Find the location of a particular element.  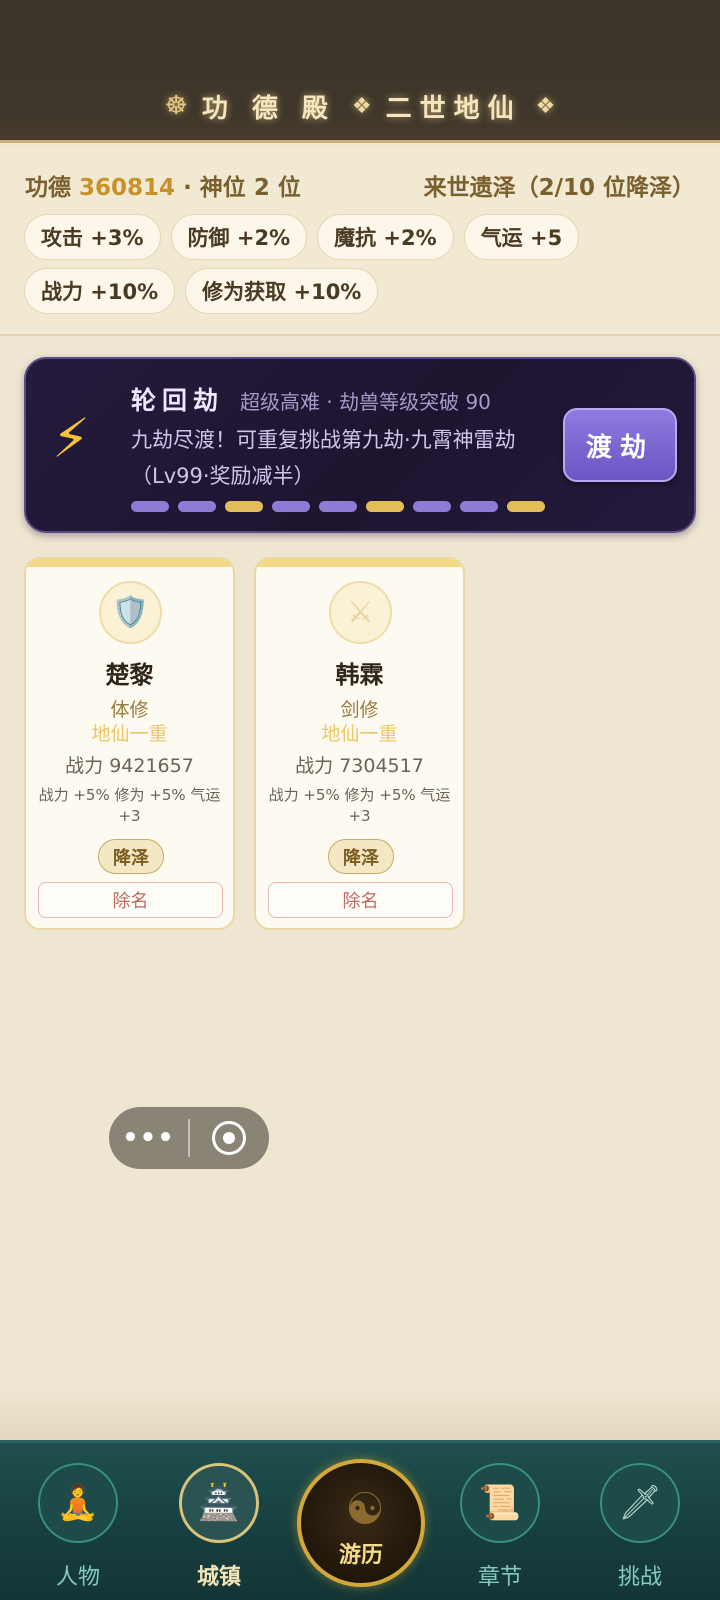

legacy-info: 来世遗泽（2/10 位降泽） is located at coordinates (559, 188).